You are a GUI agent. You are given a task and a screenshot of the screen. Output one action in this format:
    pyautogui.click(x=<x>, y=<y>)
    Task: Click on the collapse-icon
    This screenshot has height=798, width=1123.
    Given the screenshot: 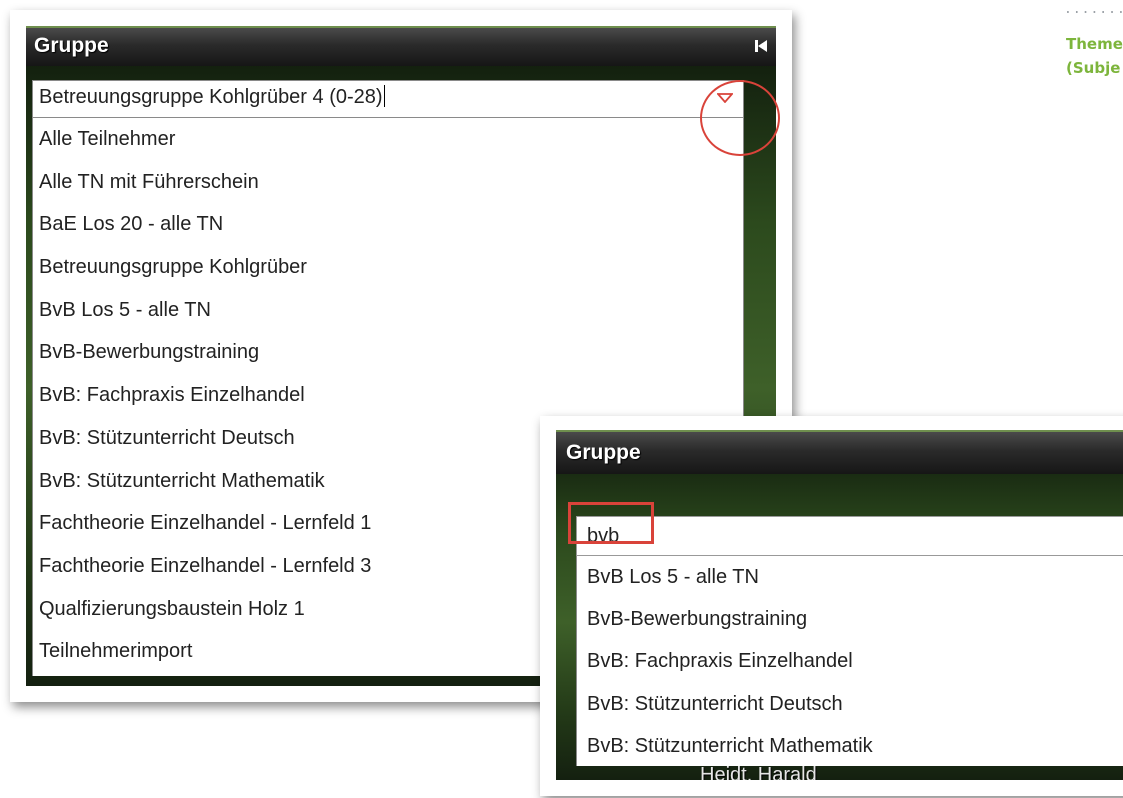 What is the action you would take?
    pyautogui.click(x=761, y=46)
    